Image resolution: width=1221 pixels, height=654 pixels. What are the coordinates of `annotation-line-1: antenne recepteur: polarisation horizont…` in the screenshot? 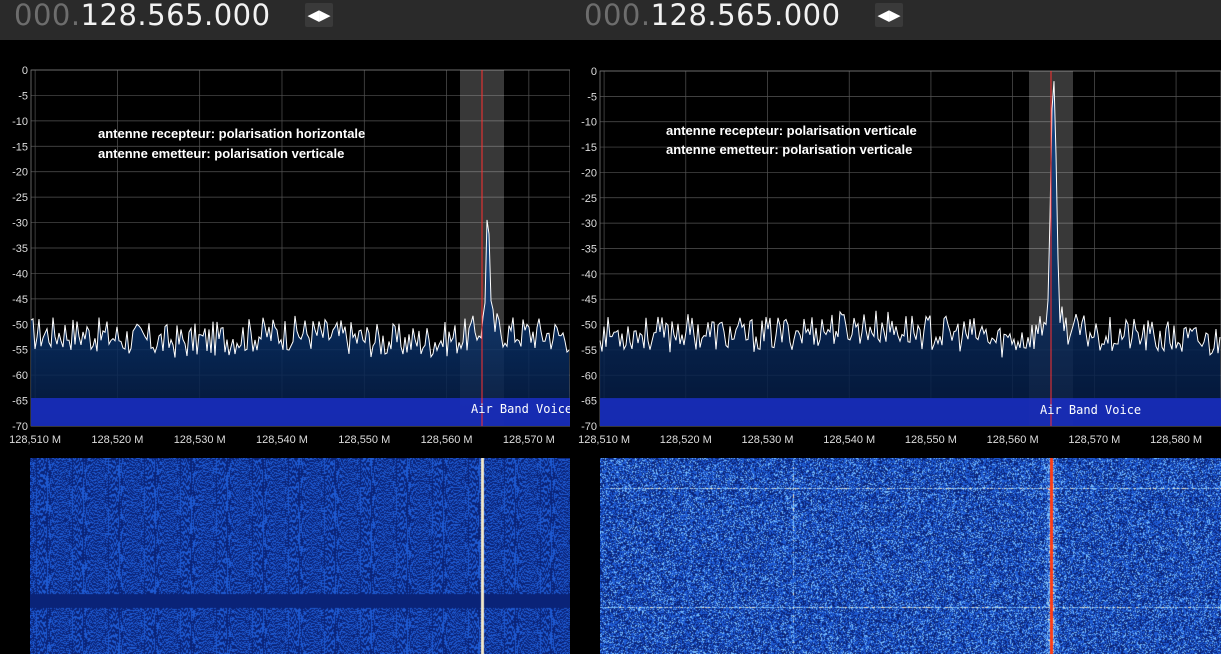 It's located at (231, 133).